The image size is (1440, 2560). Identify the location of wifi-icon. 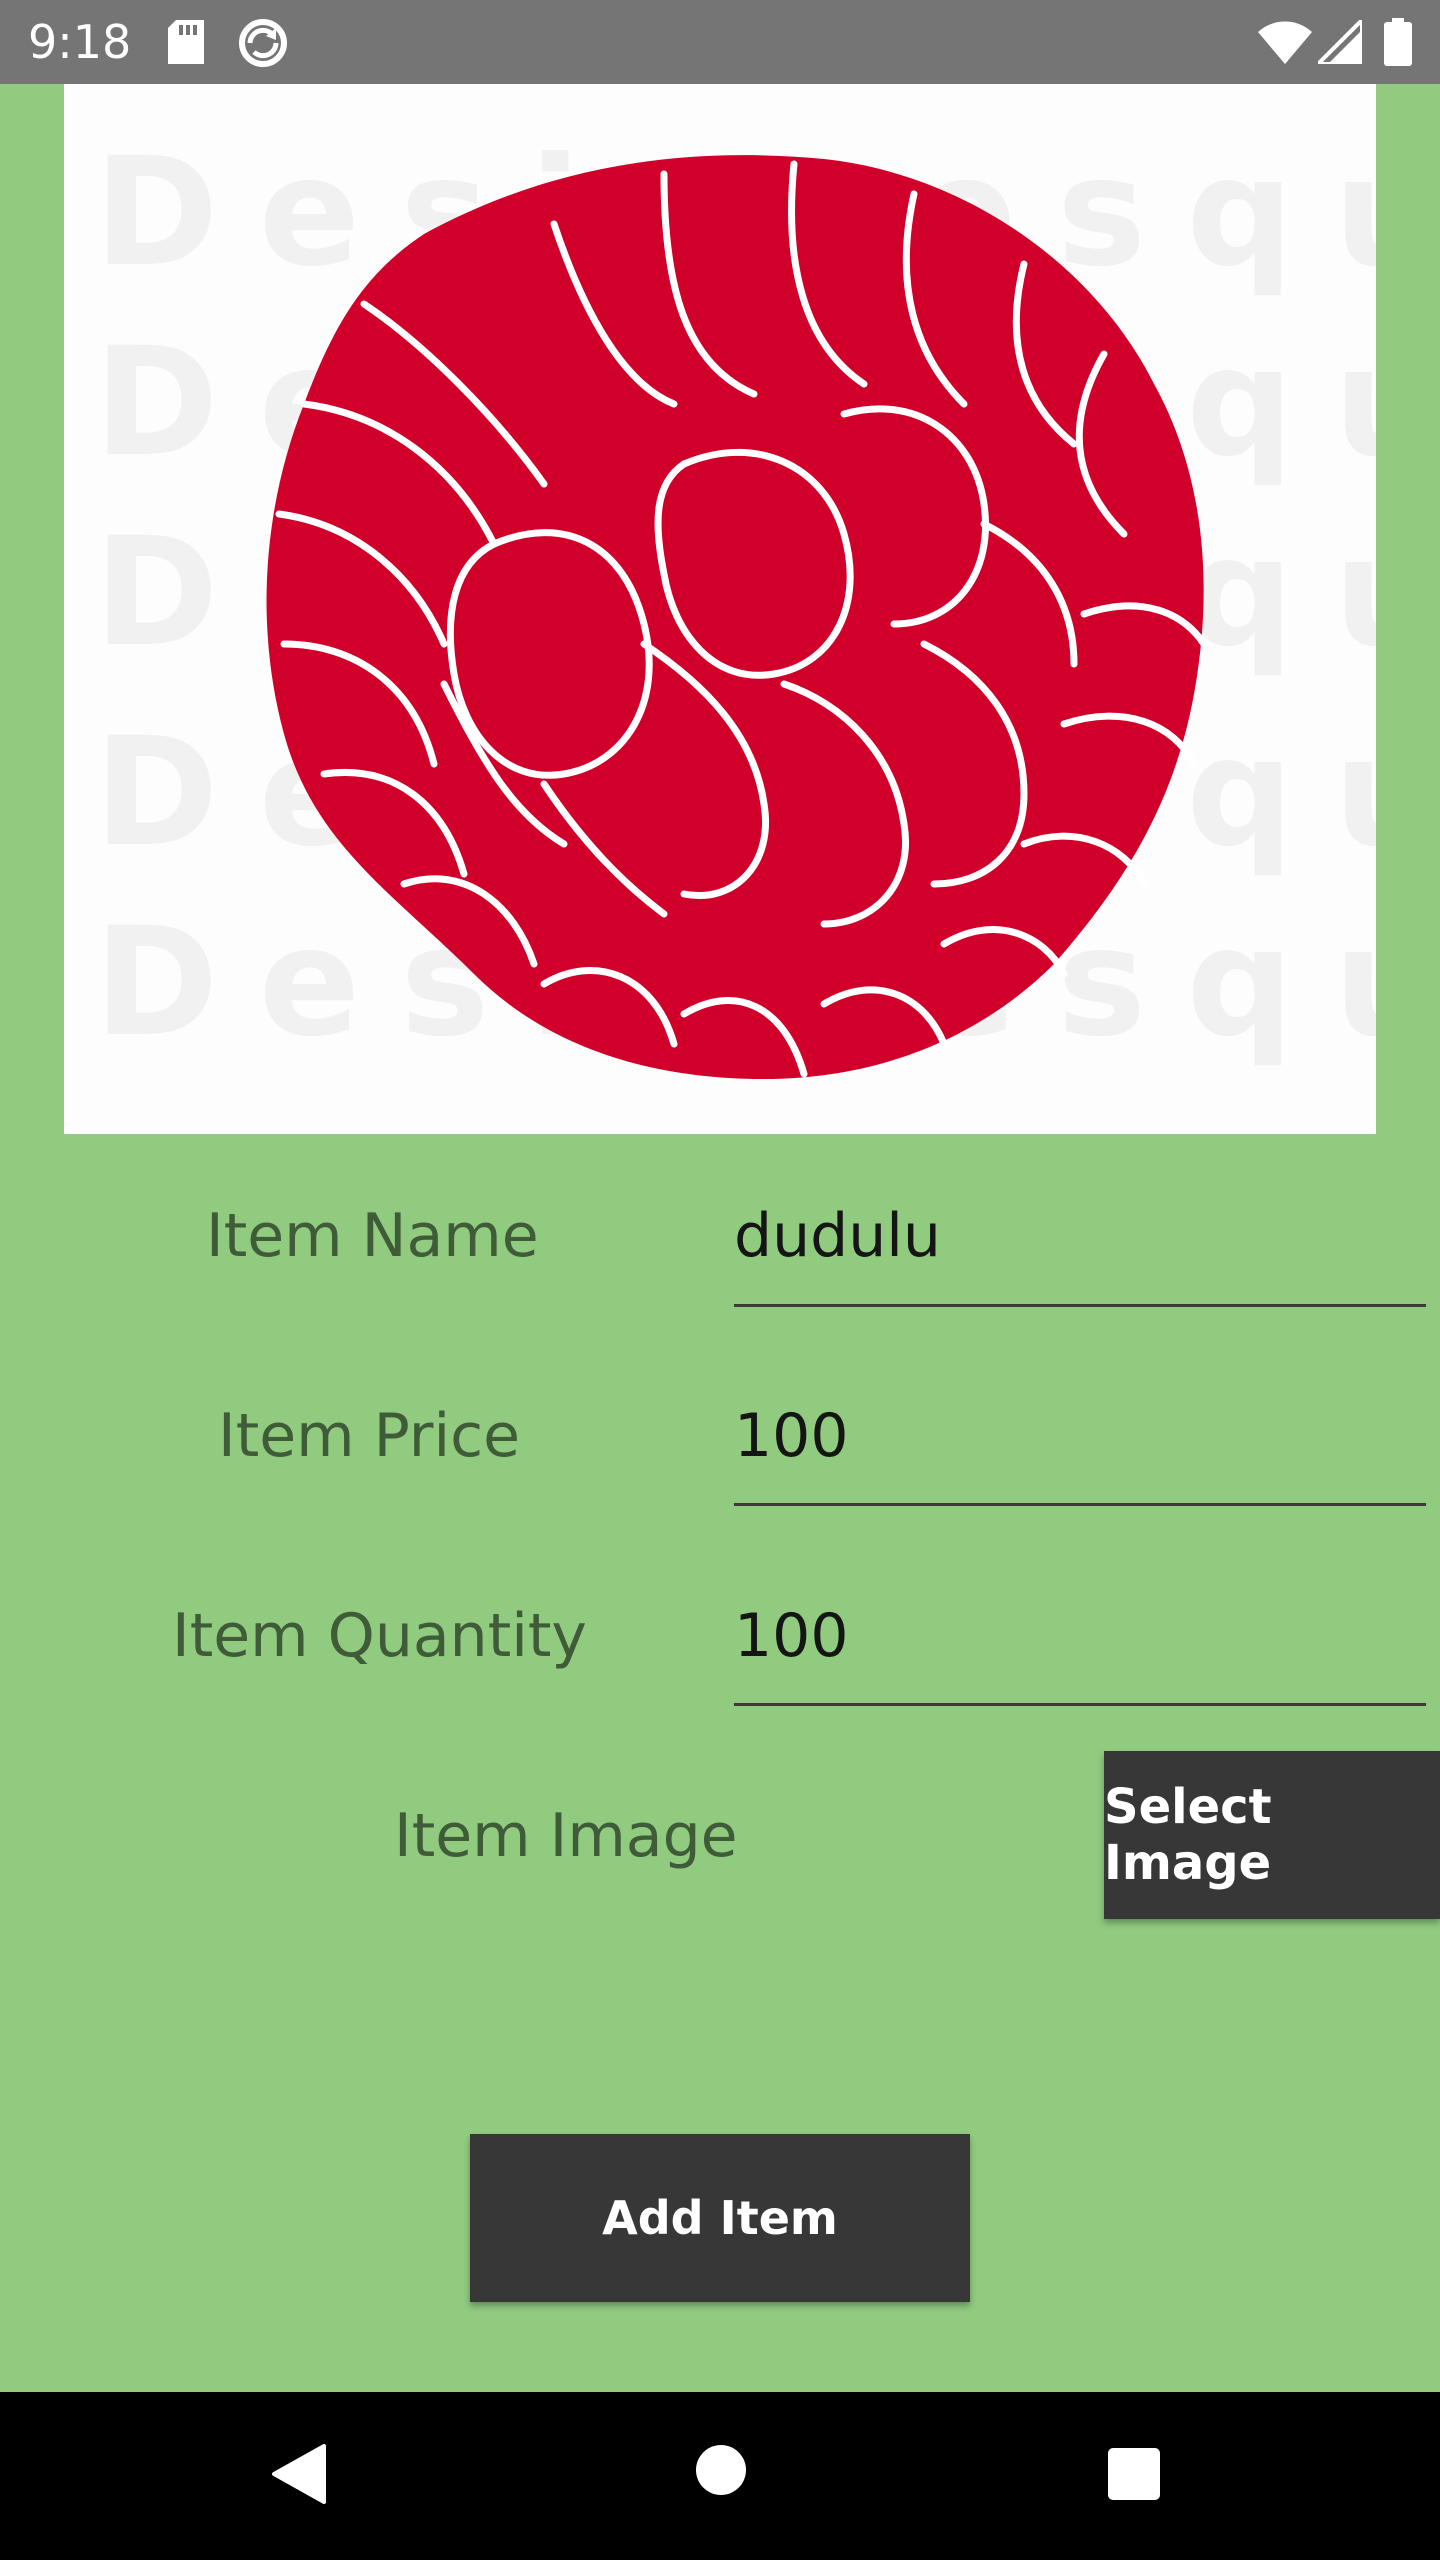
(1285, 44).